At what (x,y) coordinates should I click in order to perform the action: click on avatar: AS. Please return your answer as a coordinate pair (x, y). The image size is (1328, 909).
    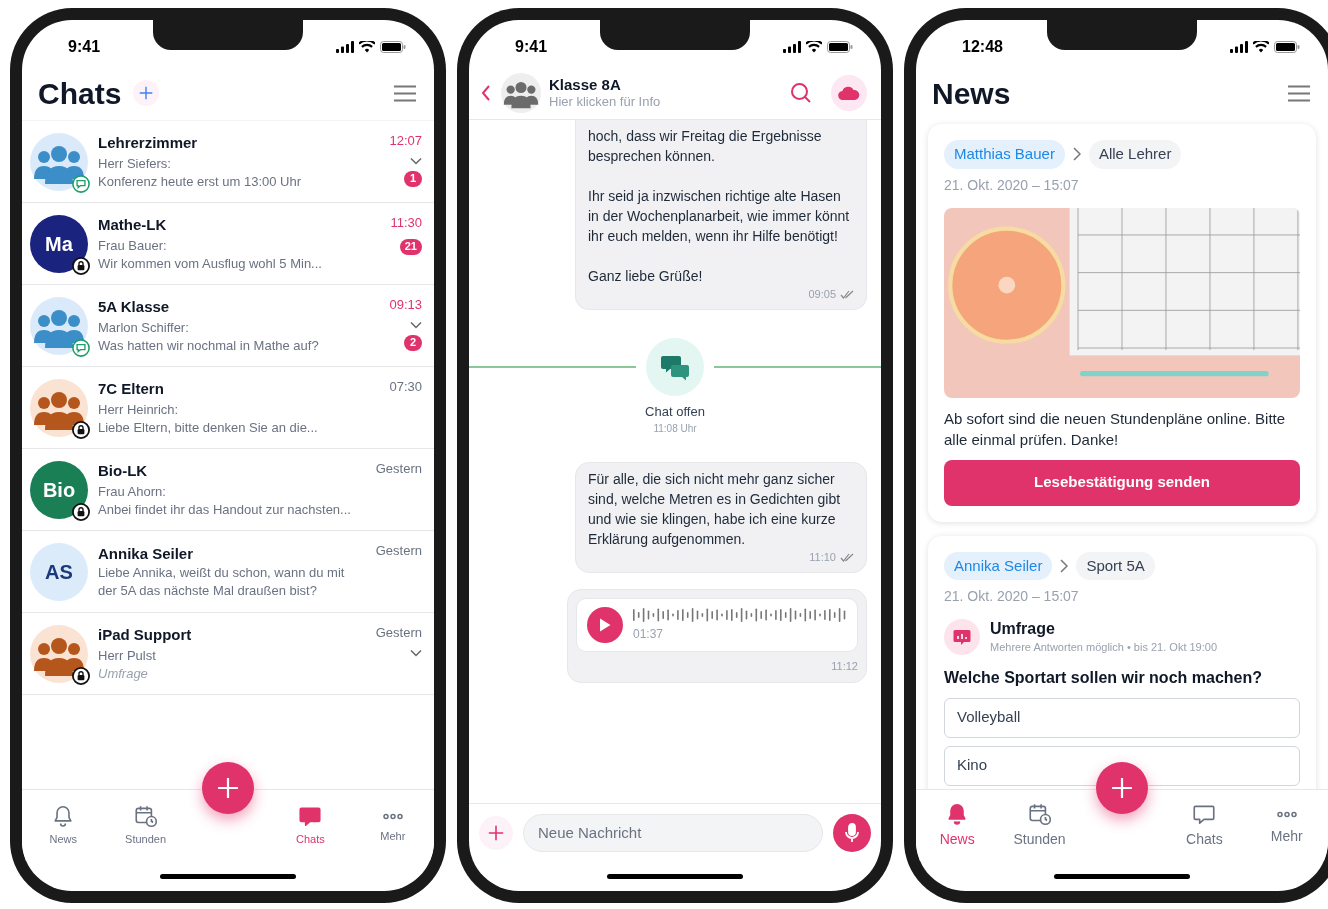
    Looking at the image, I should click on (59, 571).